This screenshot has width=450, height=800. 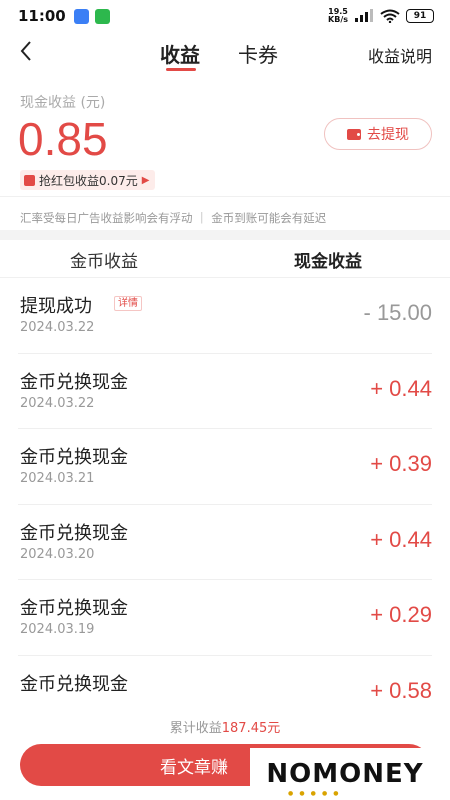 I want to click on watermark-text: NOMONEY, so click(x=345, y=774).